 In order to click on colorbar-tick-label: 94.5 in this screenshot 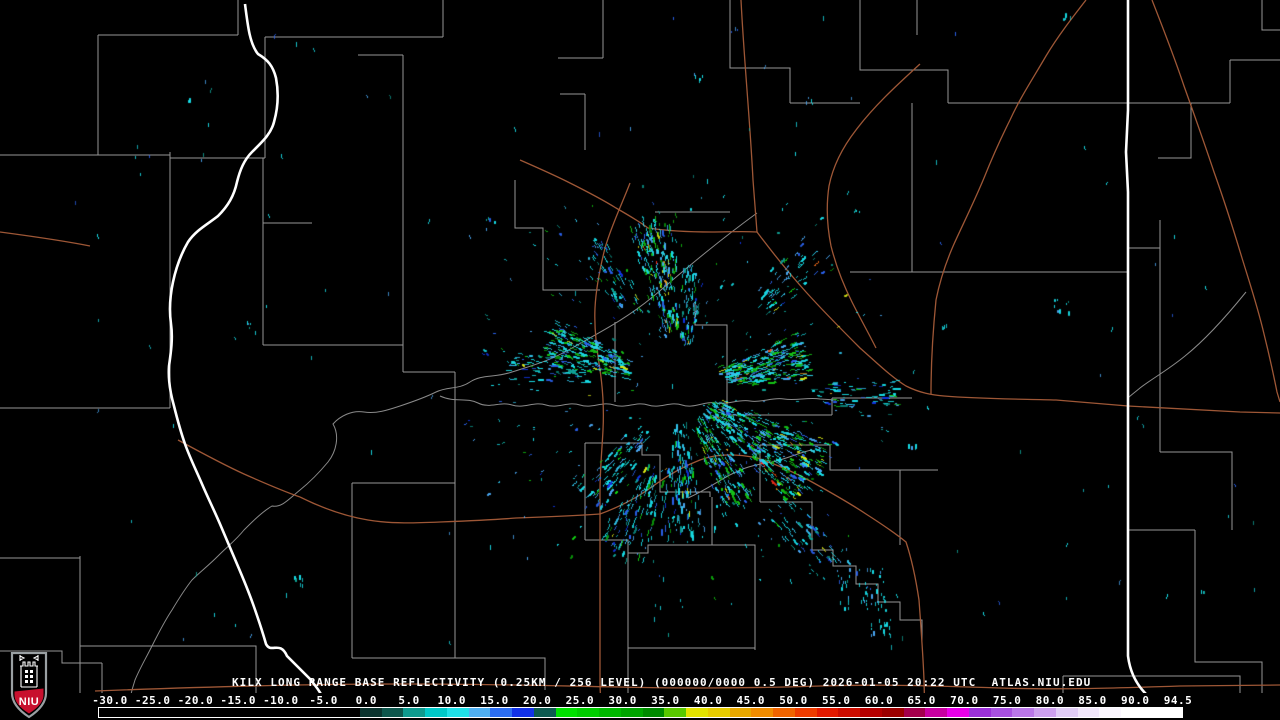, I will do `click(1178, 700)`.